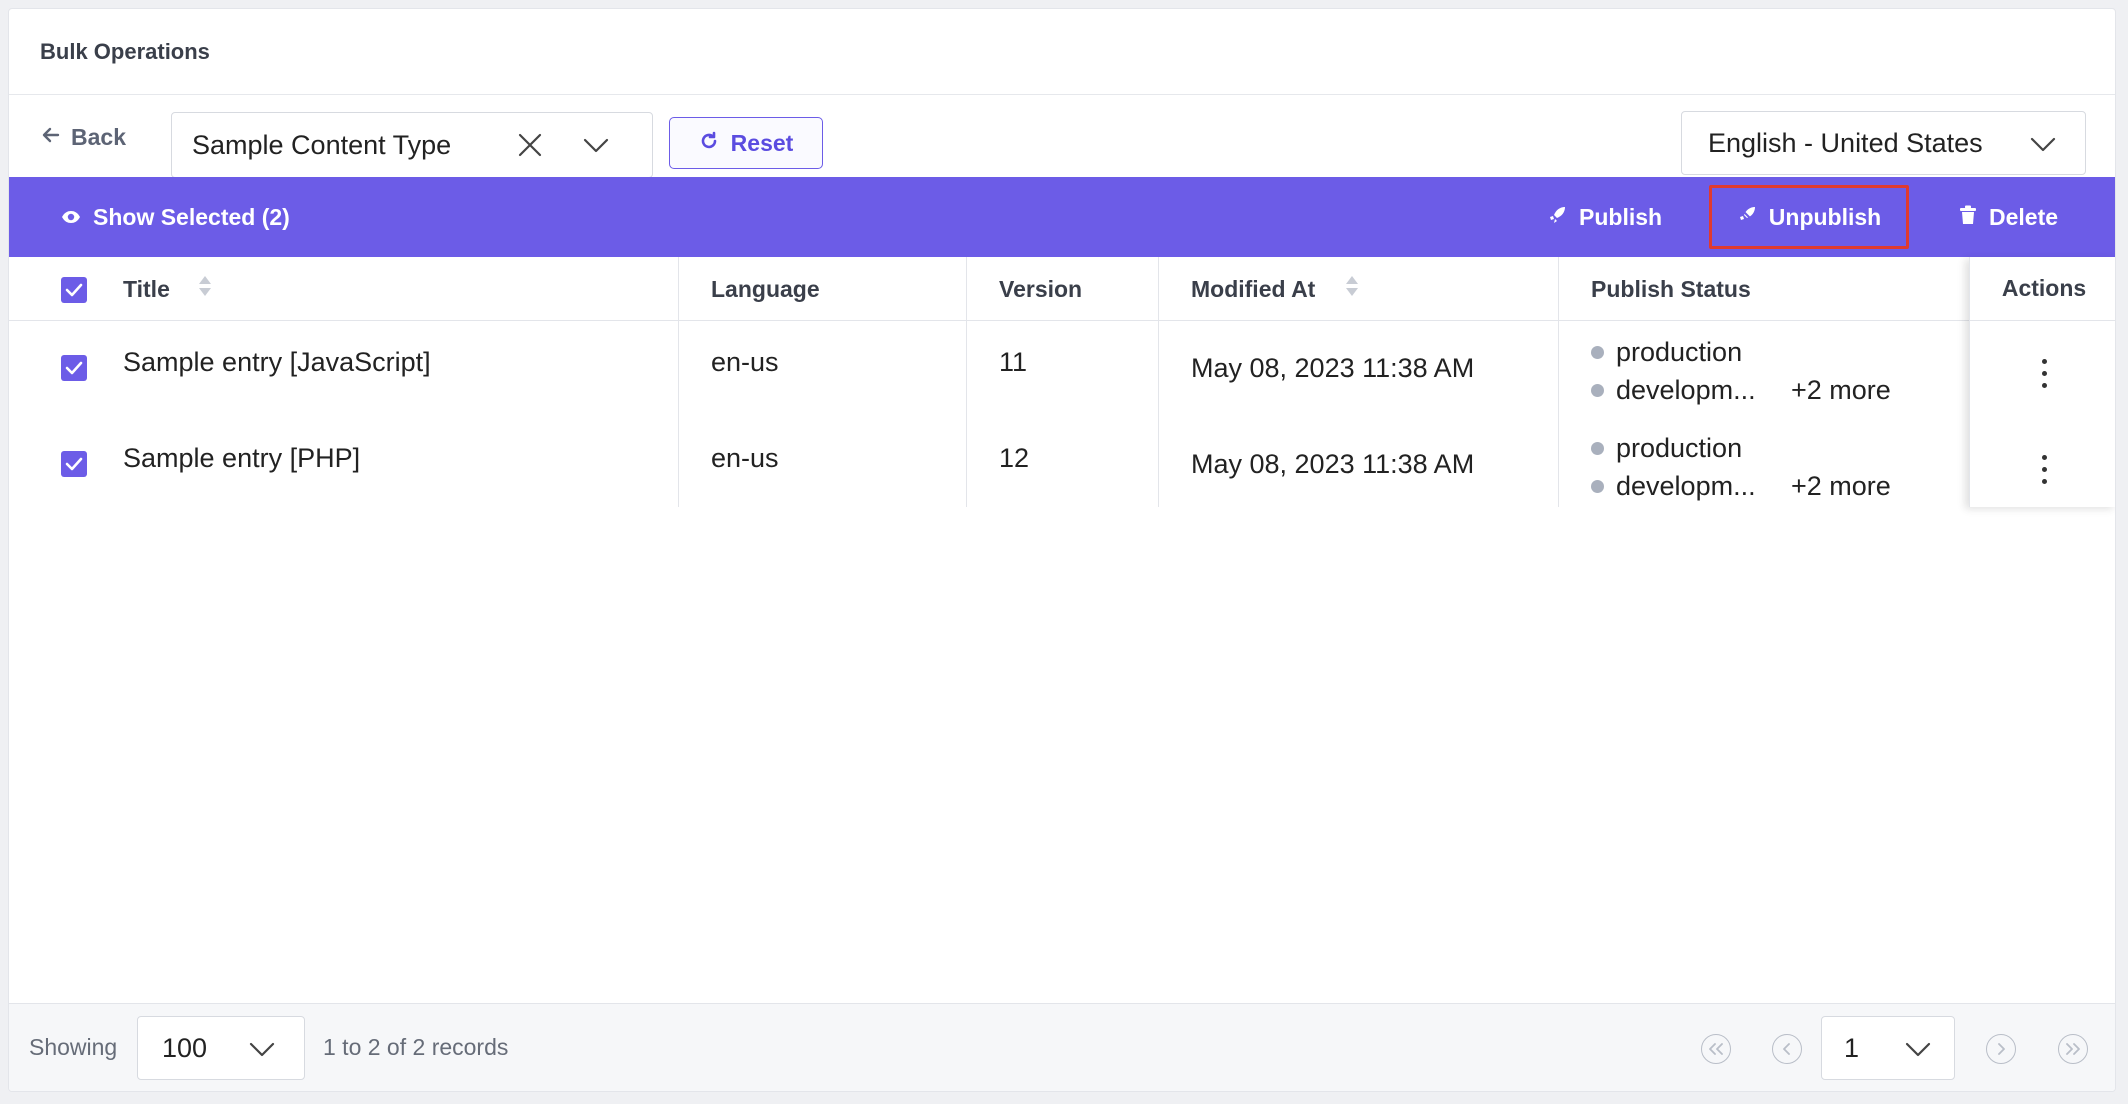 The height and width of the screenshot is (1104, 2128). Describe the element at coordinates (1852, 1047) in the screenshot. I see `page-number-value: 1` at that location.